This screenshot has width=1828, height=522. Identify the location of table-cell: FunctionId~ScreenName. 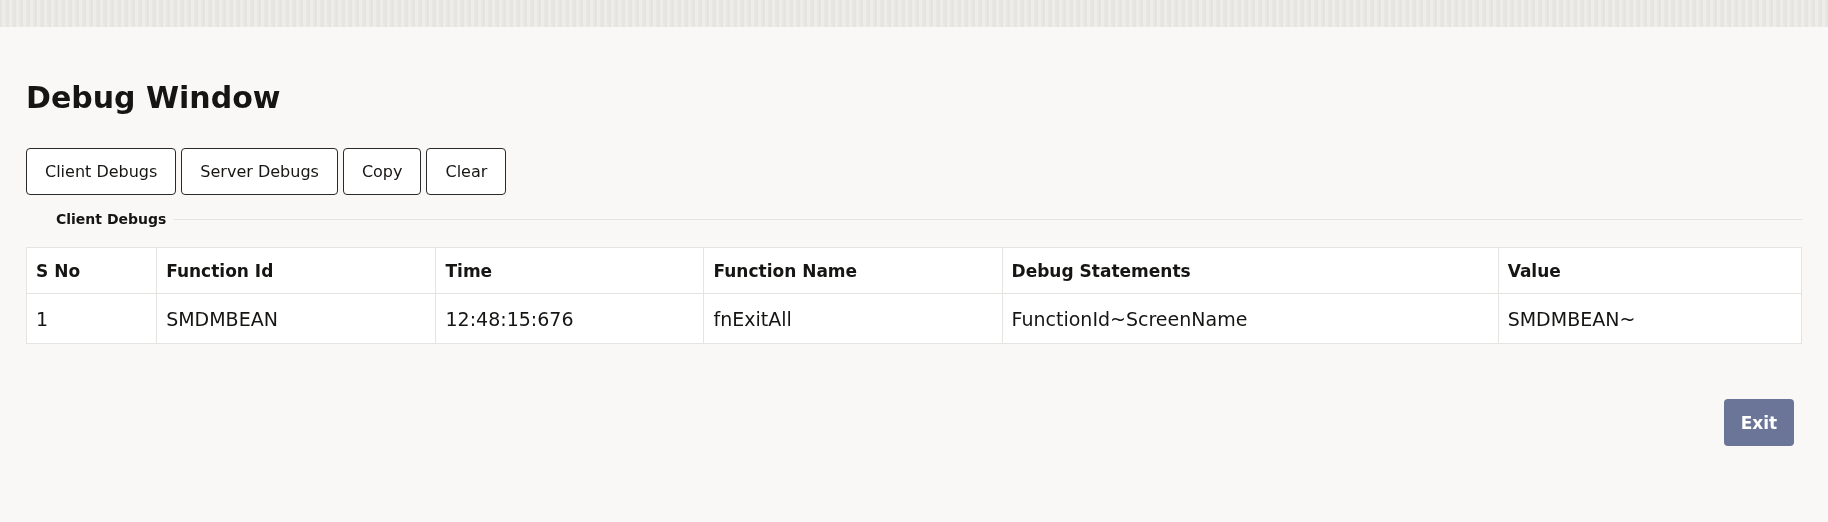
(1250, 318).